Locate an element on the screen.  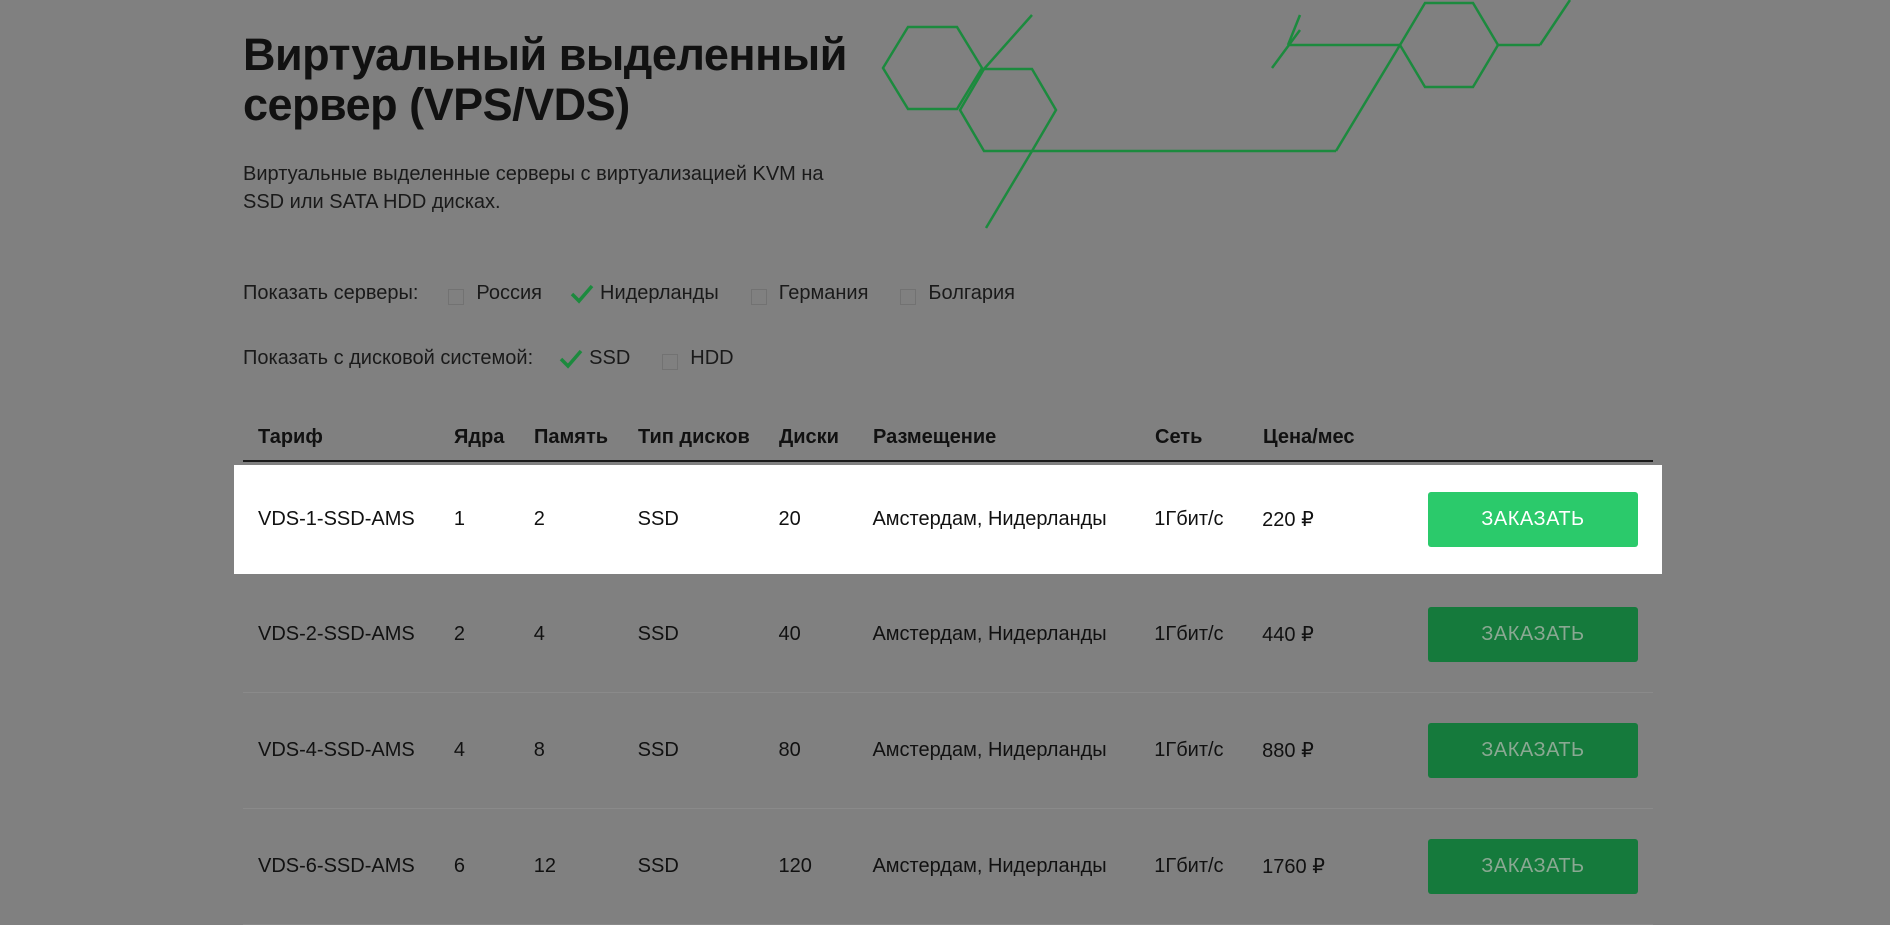
header-memory: Память is located at coordinates (571, 436).